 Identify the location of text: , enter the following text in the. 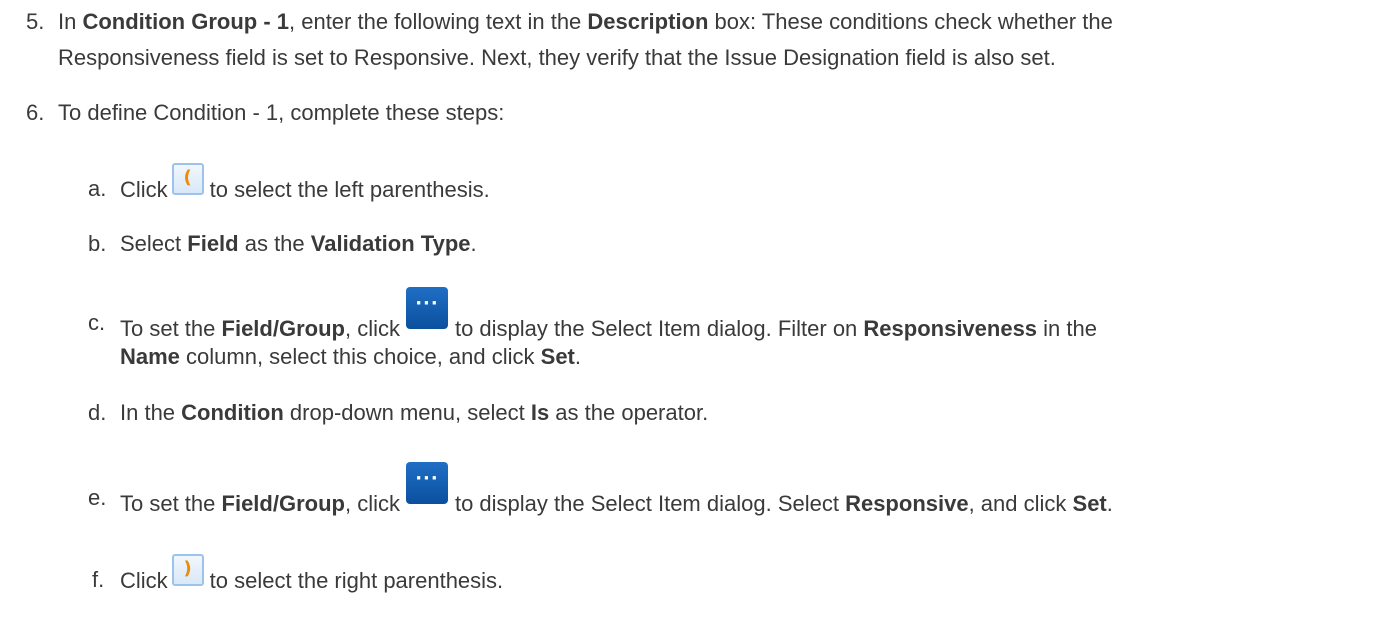
(438, 21).